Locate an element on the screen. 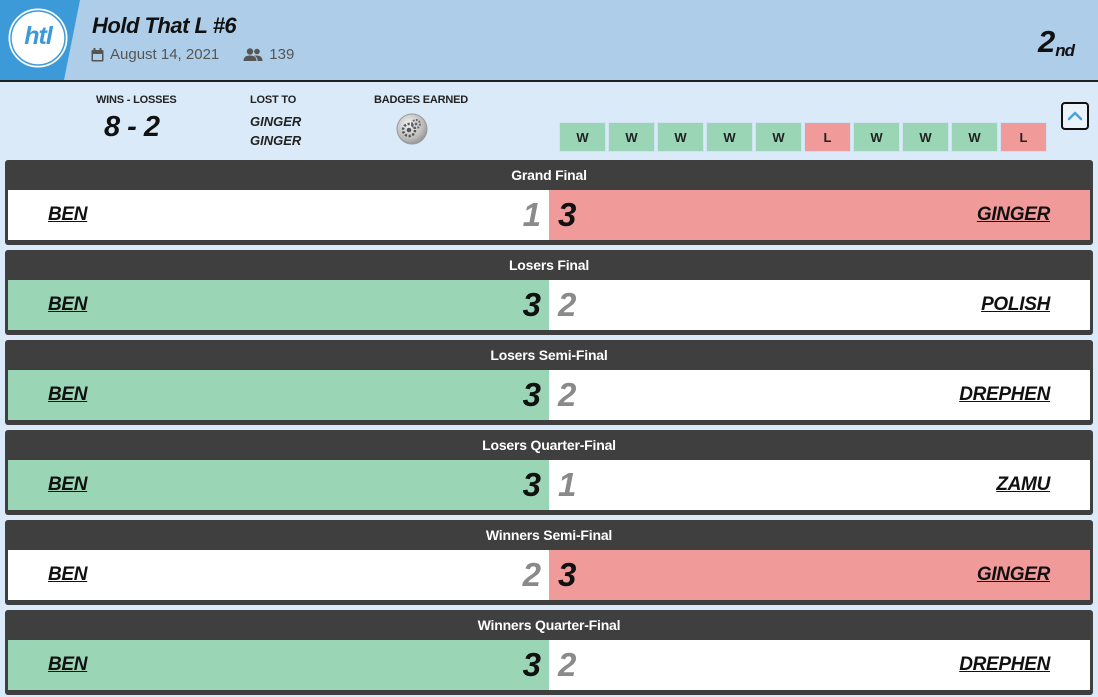 The width and height of the screenshot is (1098, 697). placement-suffix: nd is located at coordinates (1065, 50).